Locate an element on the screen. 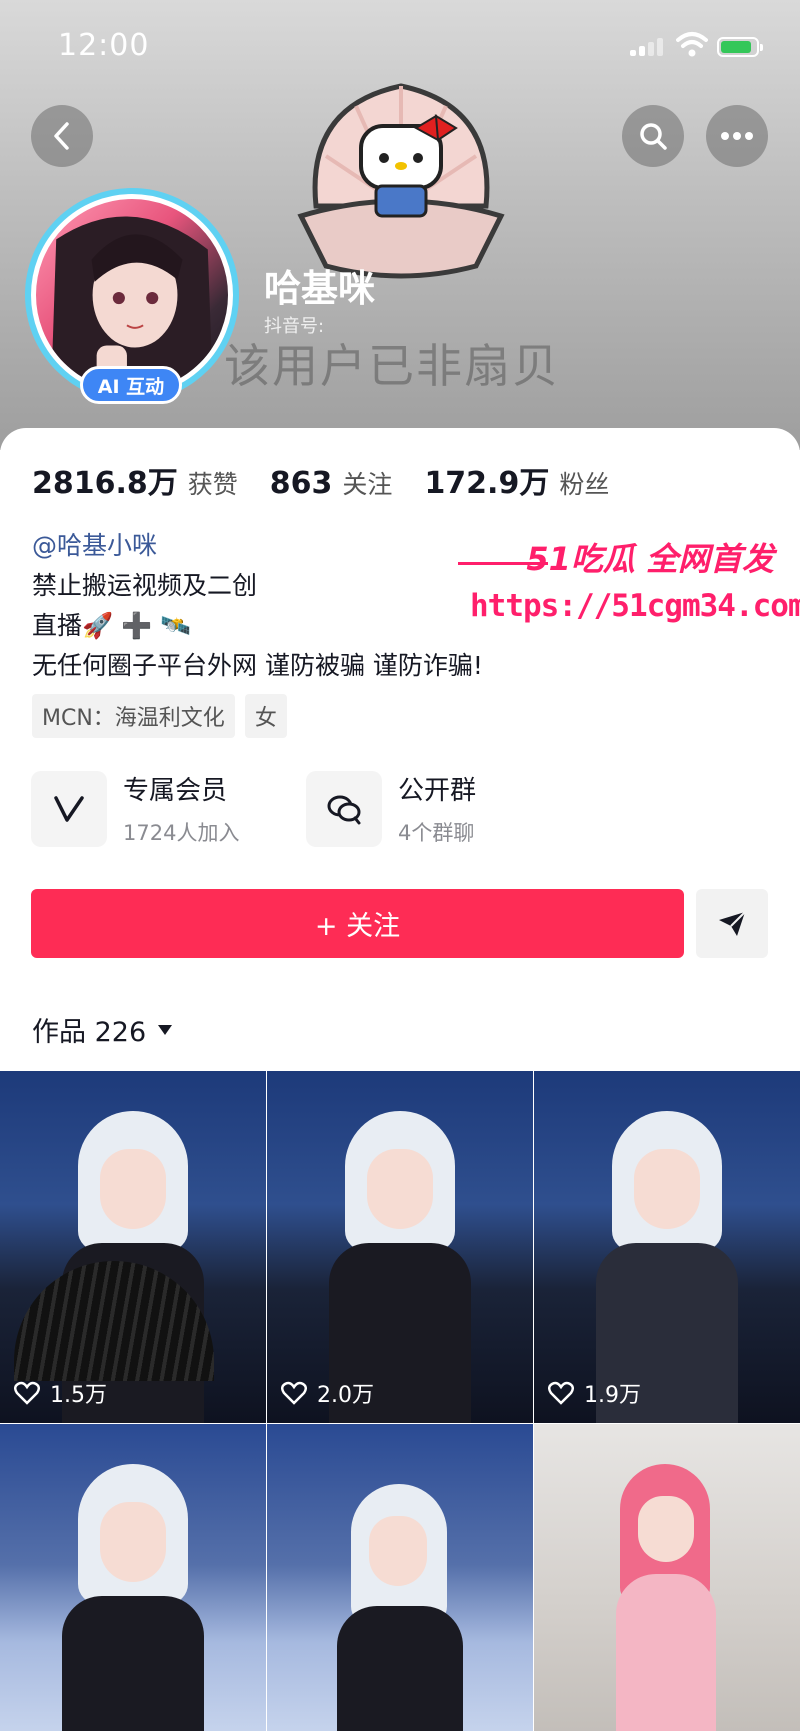 The width and height of the screenshot is (800, 1731). ellipsis-icon is located at coordinates (737, 136).